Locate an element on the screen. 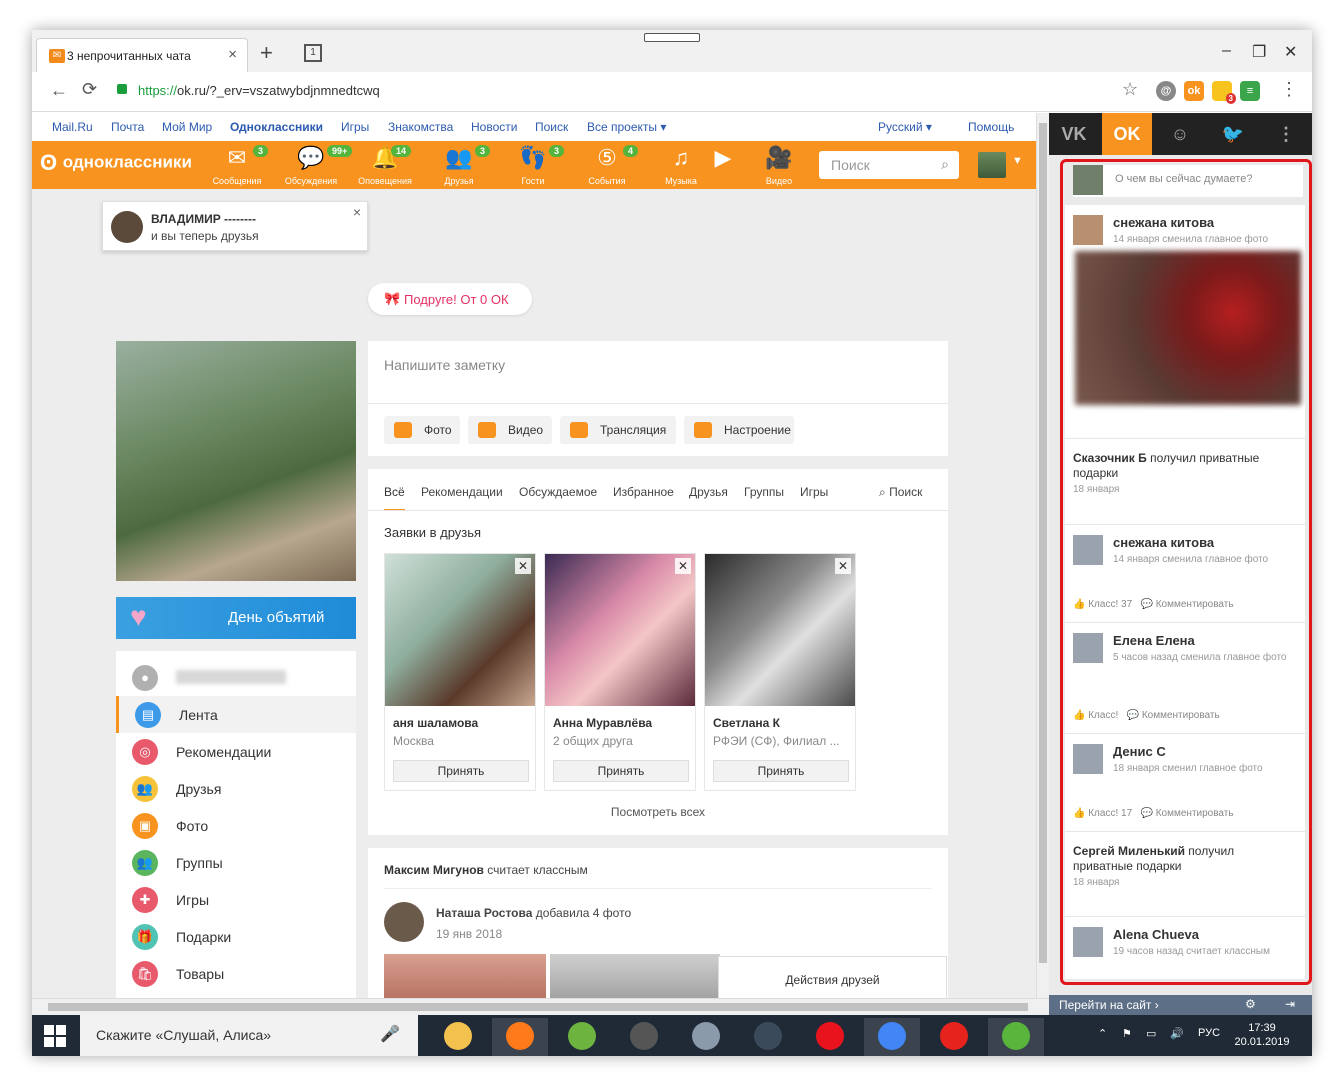  gear-icon: ⚙ is located at coordinates (1250, 1004).